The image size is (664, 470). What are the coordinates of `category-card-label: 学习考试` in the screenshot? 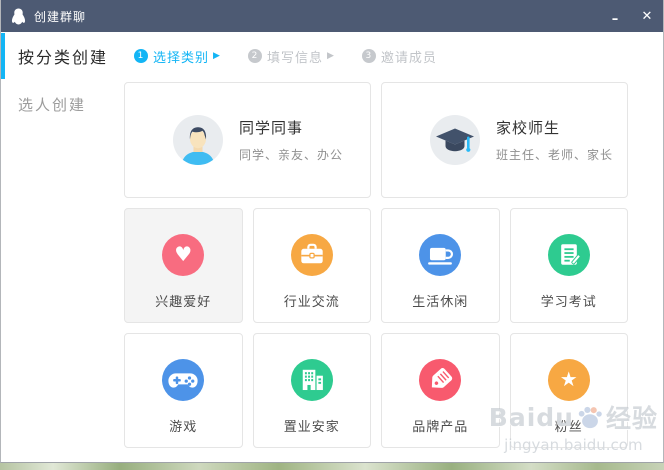 It's located at (568, 302).